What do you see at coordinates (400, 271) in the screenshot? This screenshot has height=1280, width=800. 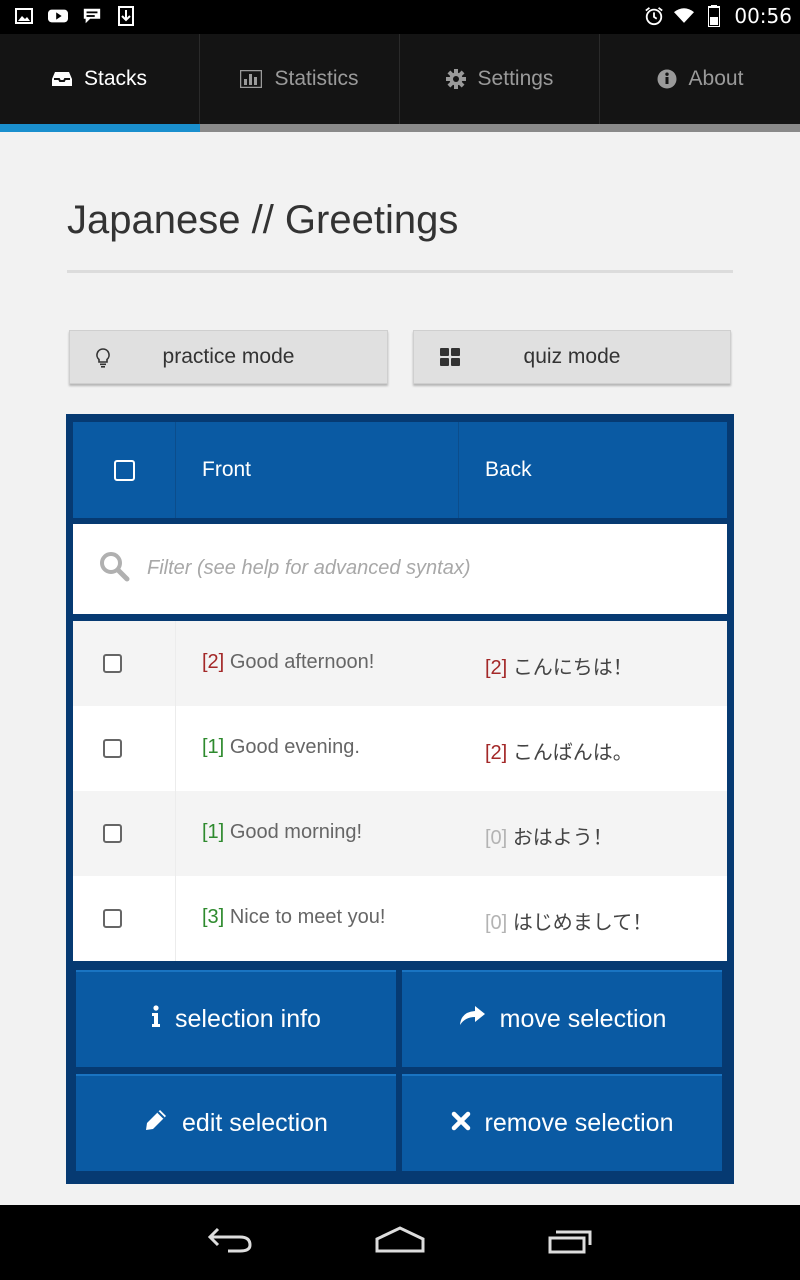 I see `title-divider` at bounding box center [400, 271].